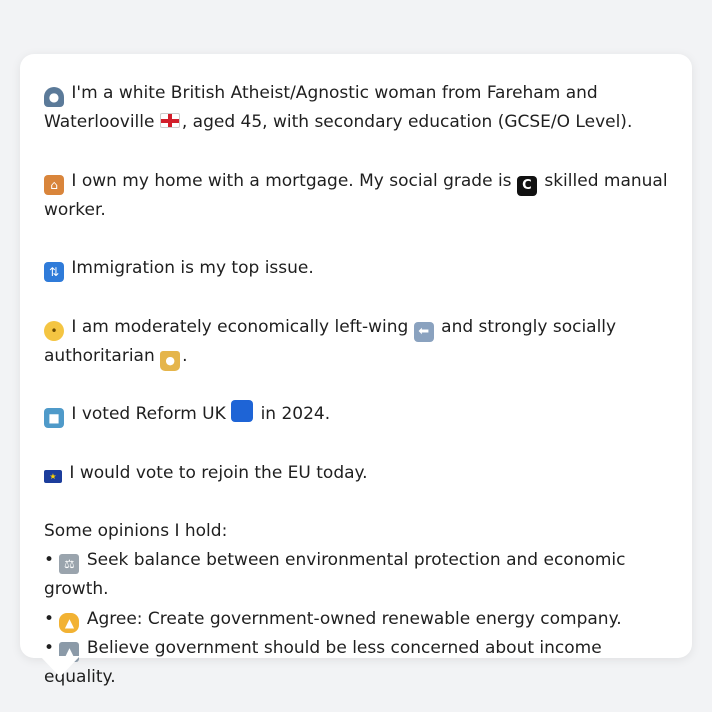 Image resolution: width=712 pixels, height=712 pixels. I want to click on eu-flag-icon: ★, so click(53, 476).